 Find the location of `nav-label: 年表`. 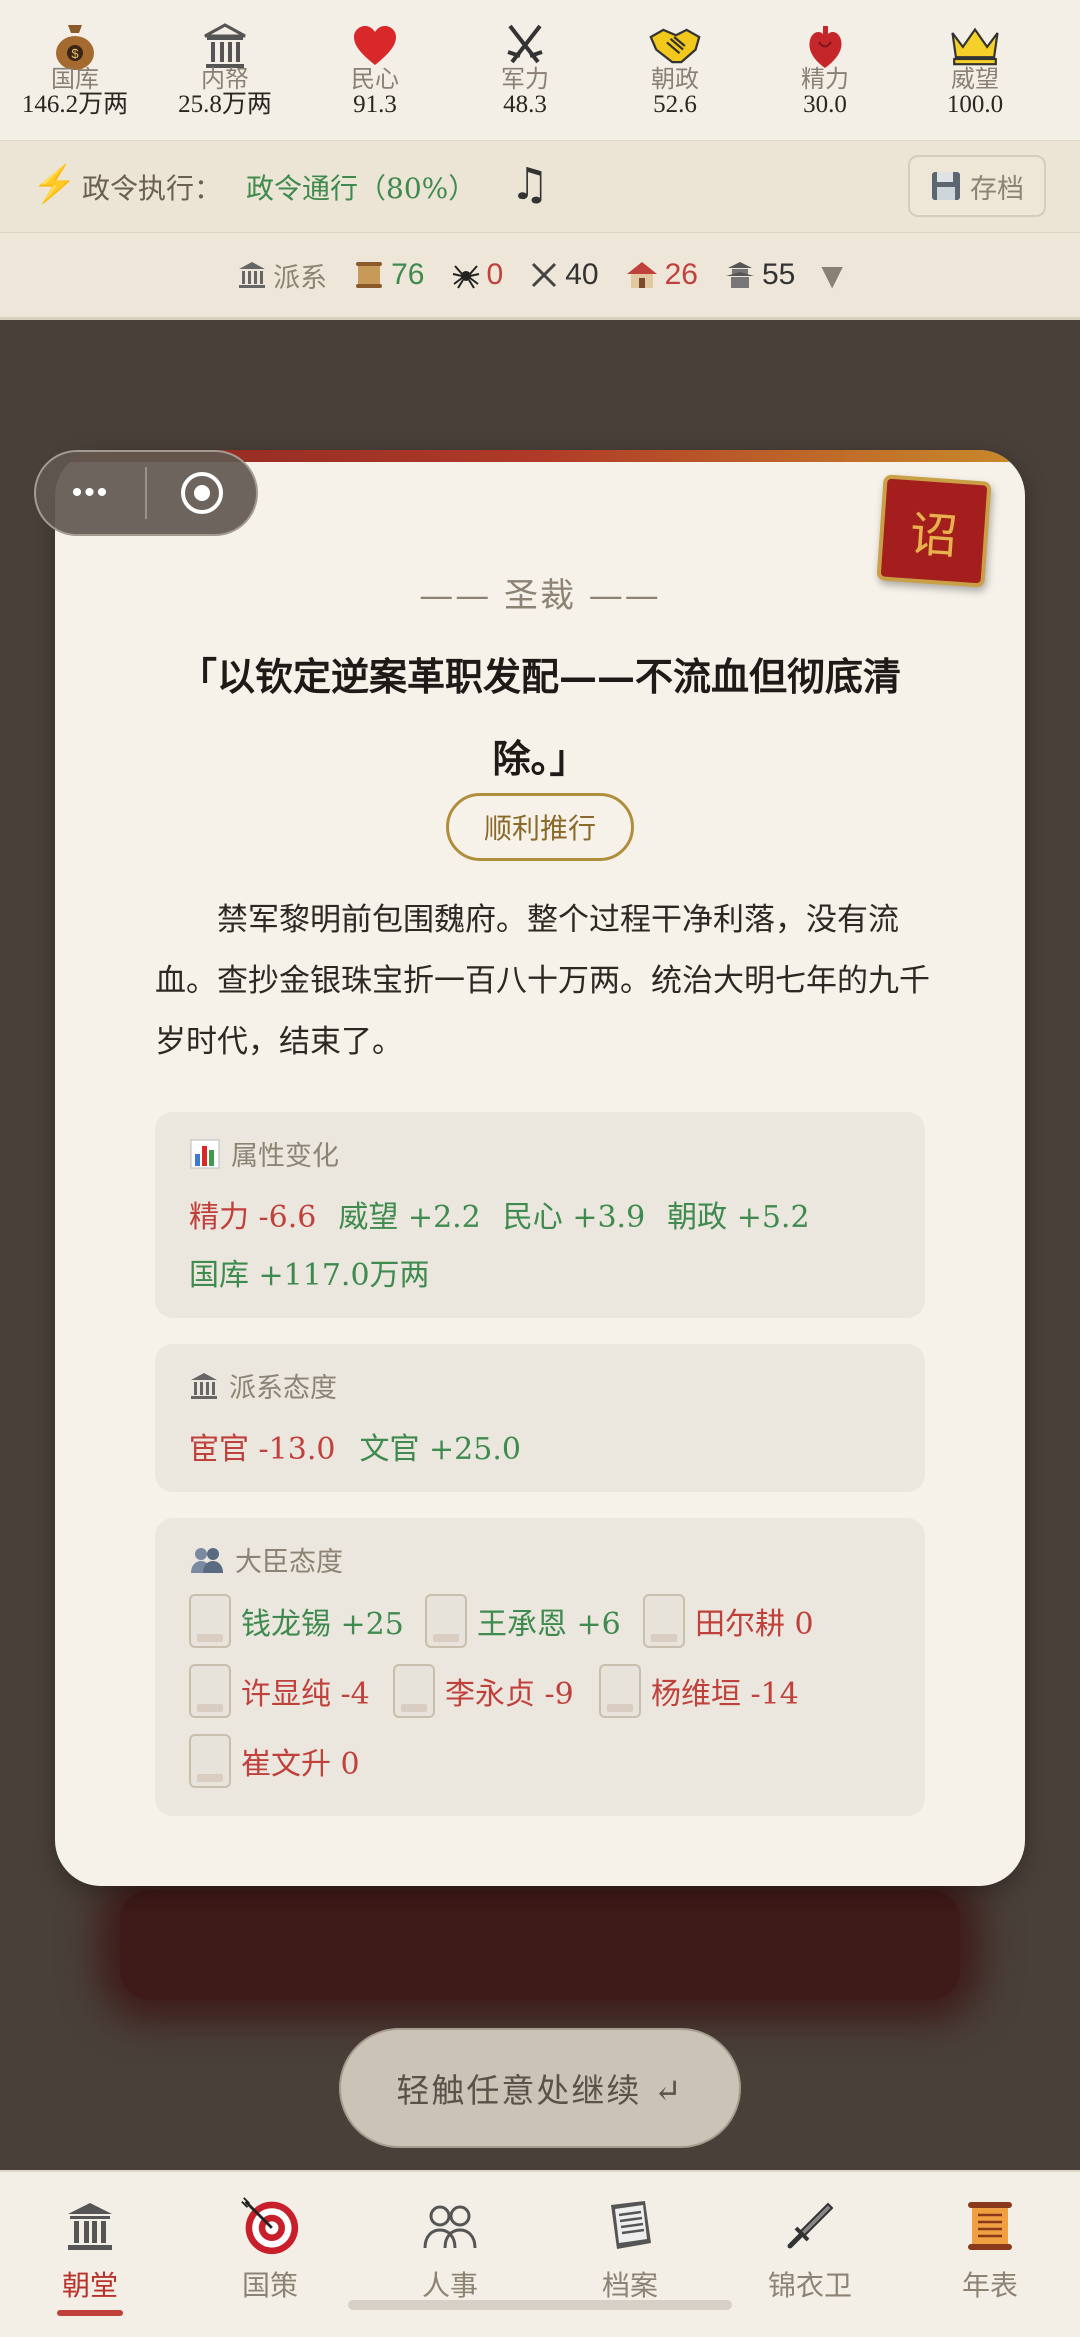

nav-label: 年表 is located at coordinates (989, 2285).